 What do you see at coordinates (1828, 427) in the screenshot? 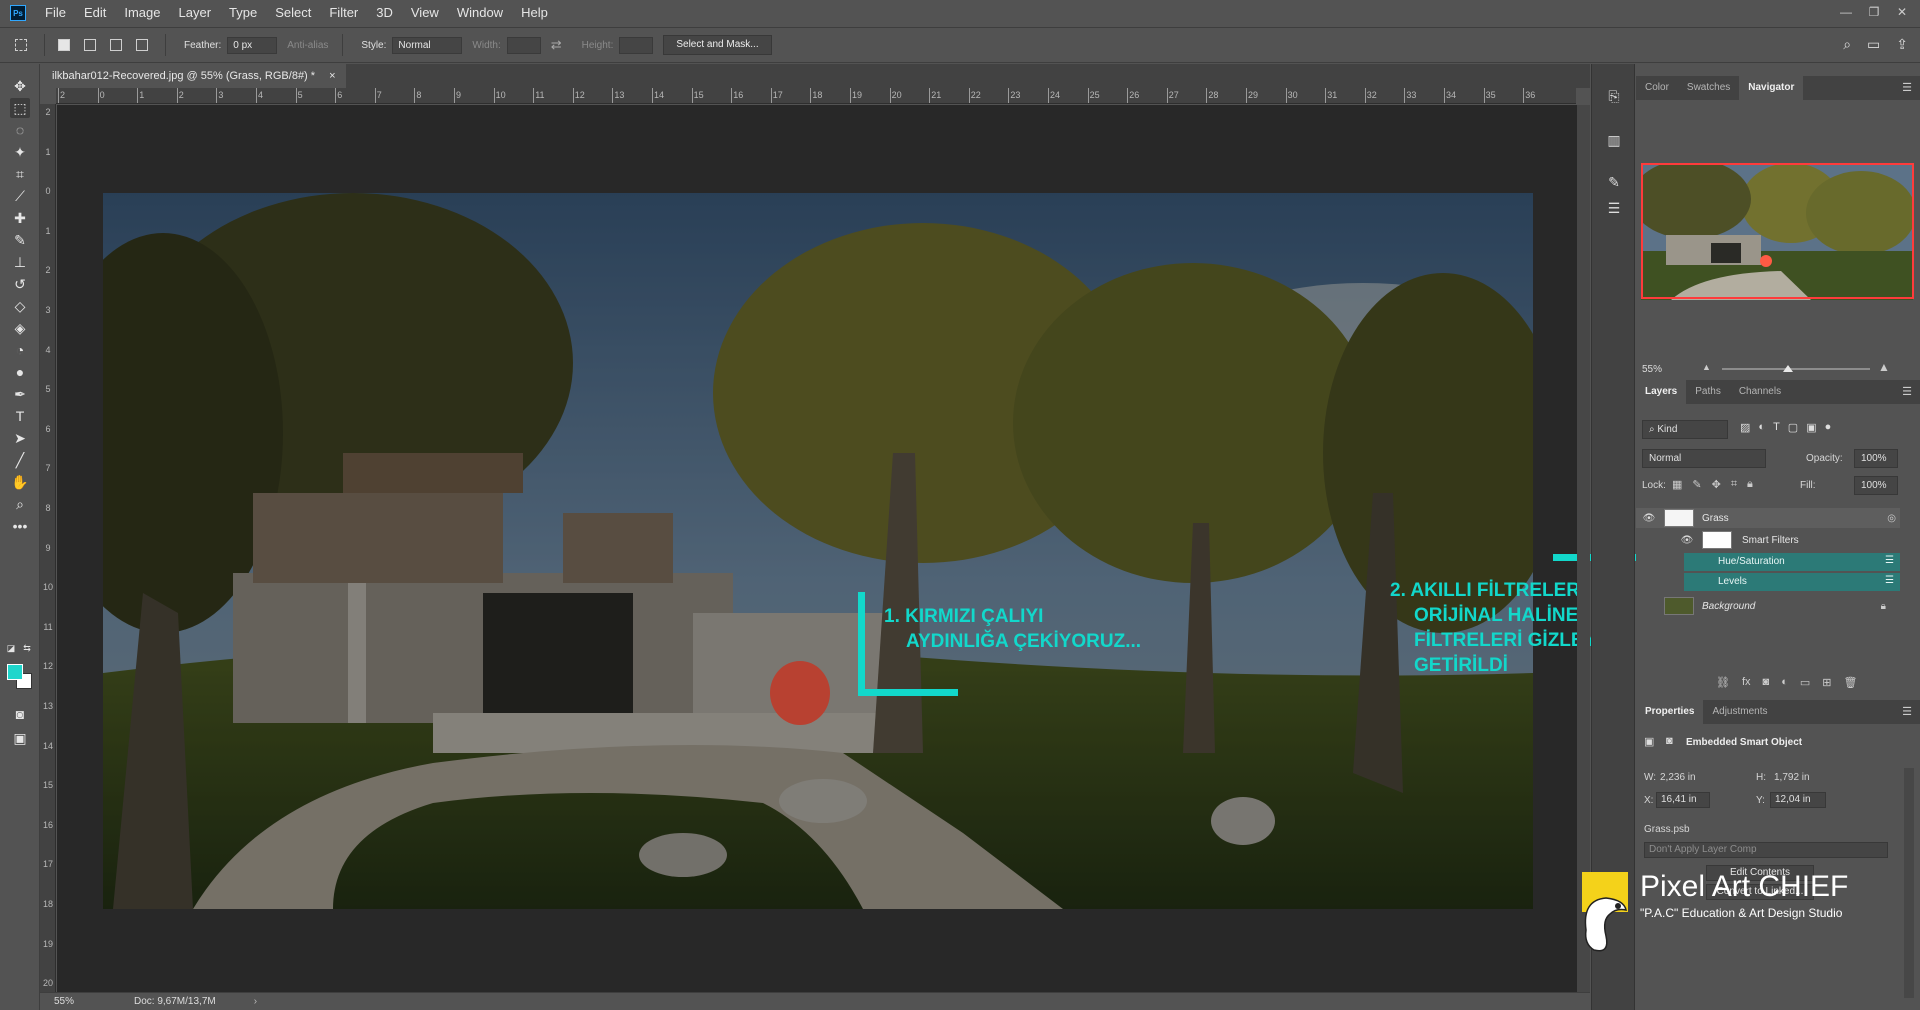
I see `filter-toggle-icon: ●` at bounding box center [1828, 427].